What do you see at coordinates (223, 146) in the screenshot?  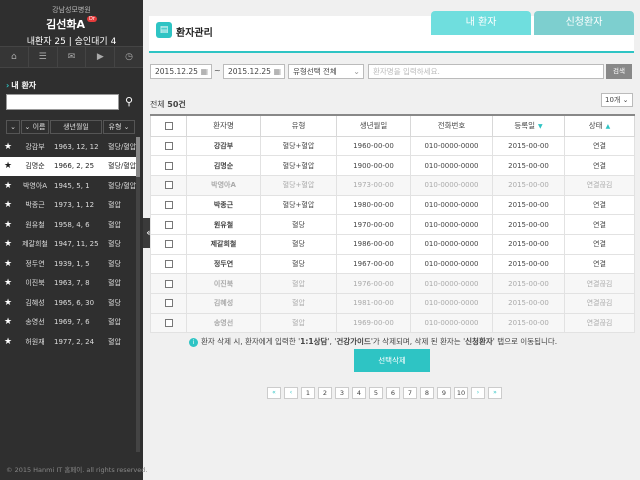 I see `cell-name: 강감부` at bounding box center [223, 146].